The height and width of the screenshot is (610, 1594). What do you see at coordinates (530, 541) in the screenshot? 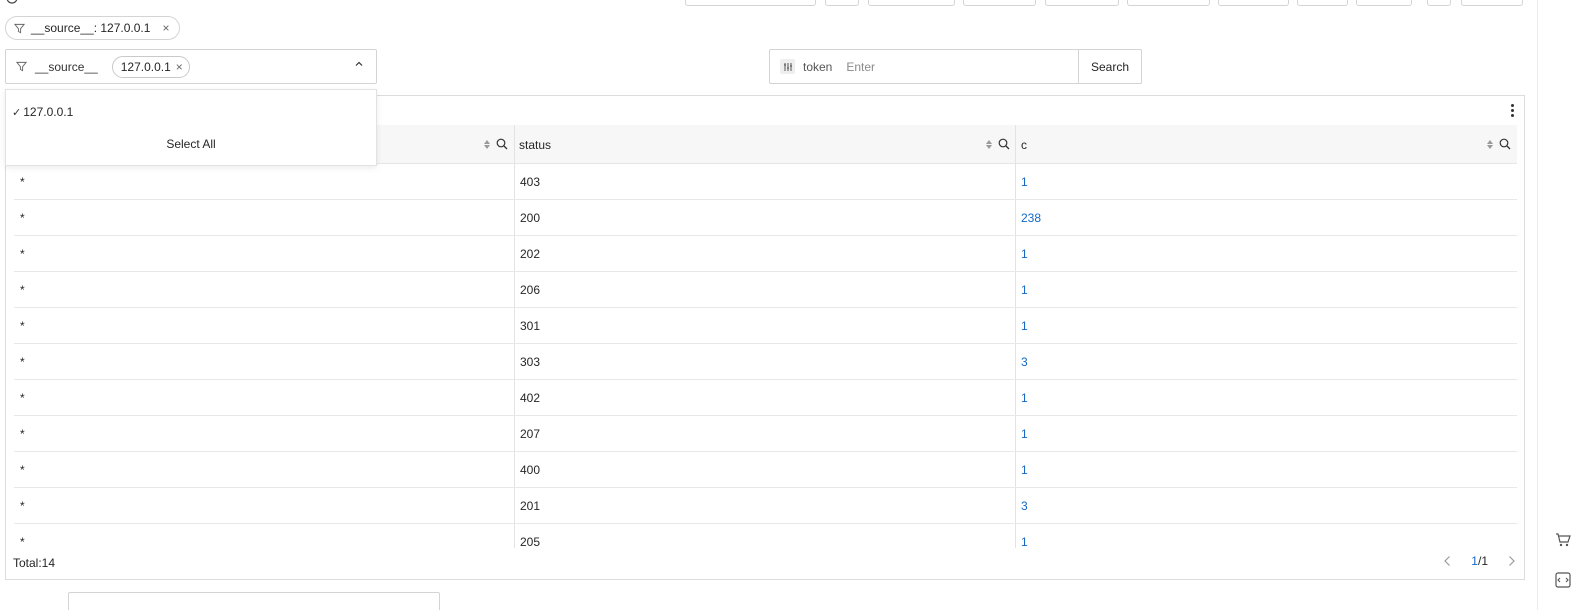
I see `table-cell: 205` at bounding box center [530, 541].